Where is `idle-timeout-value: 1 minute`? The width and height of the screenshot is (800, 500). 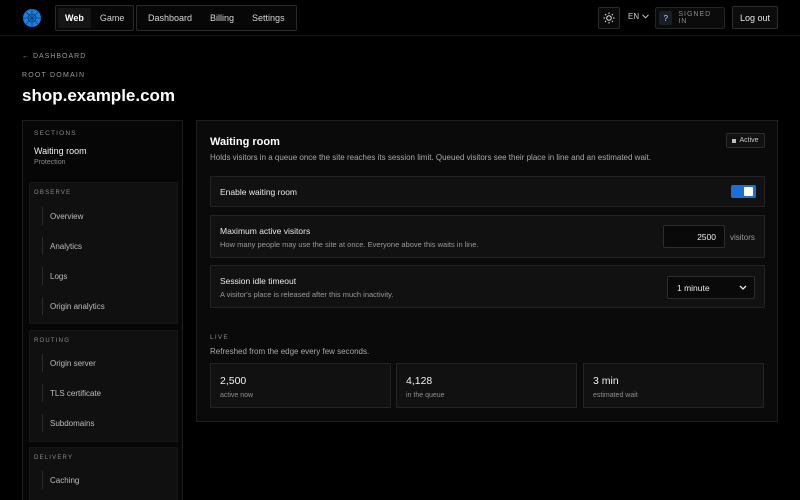 idle-timeout-value: 1 minute is located at coordinates (693, 287).